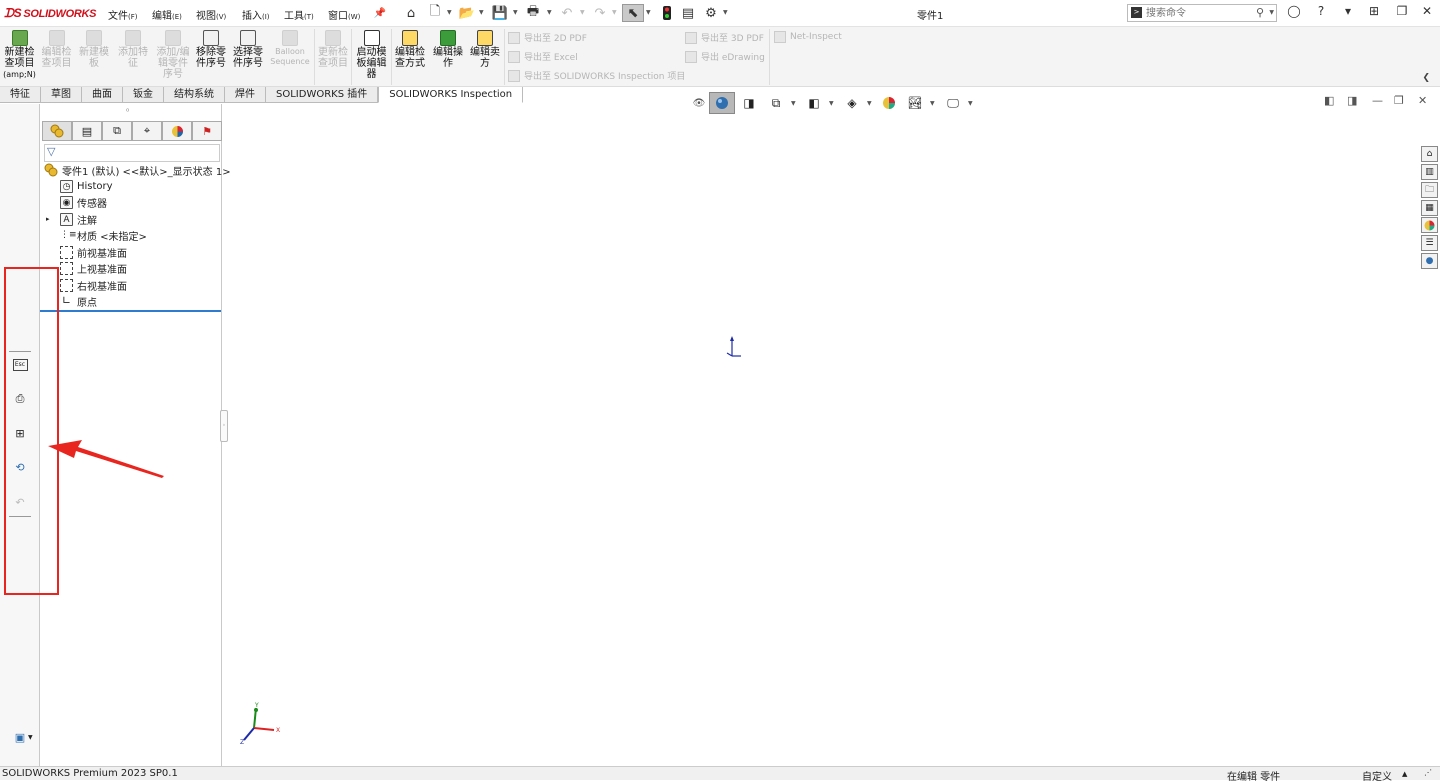 The image size is (1440, 783). What do you see at coordinates (61, 95) in the screenshot?
I see `tab-sketch: 草图` at bounding box center [61, 95].